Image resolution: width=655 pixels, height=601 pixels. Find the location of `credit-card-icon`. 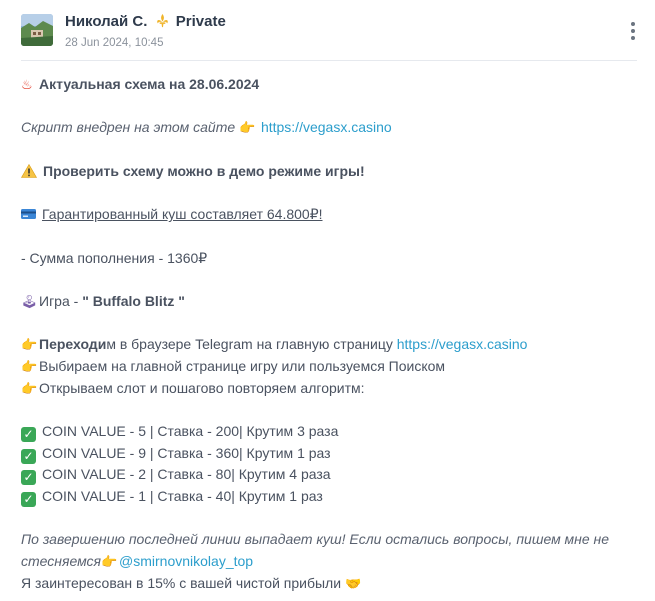

credit-card-icon is located at coordinates (28, 212).